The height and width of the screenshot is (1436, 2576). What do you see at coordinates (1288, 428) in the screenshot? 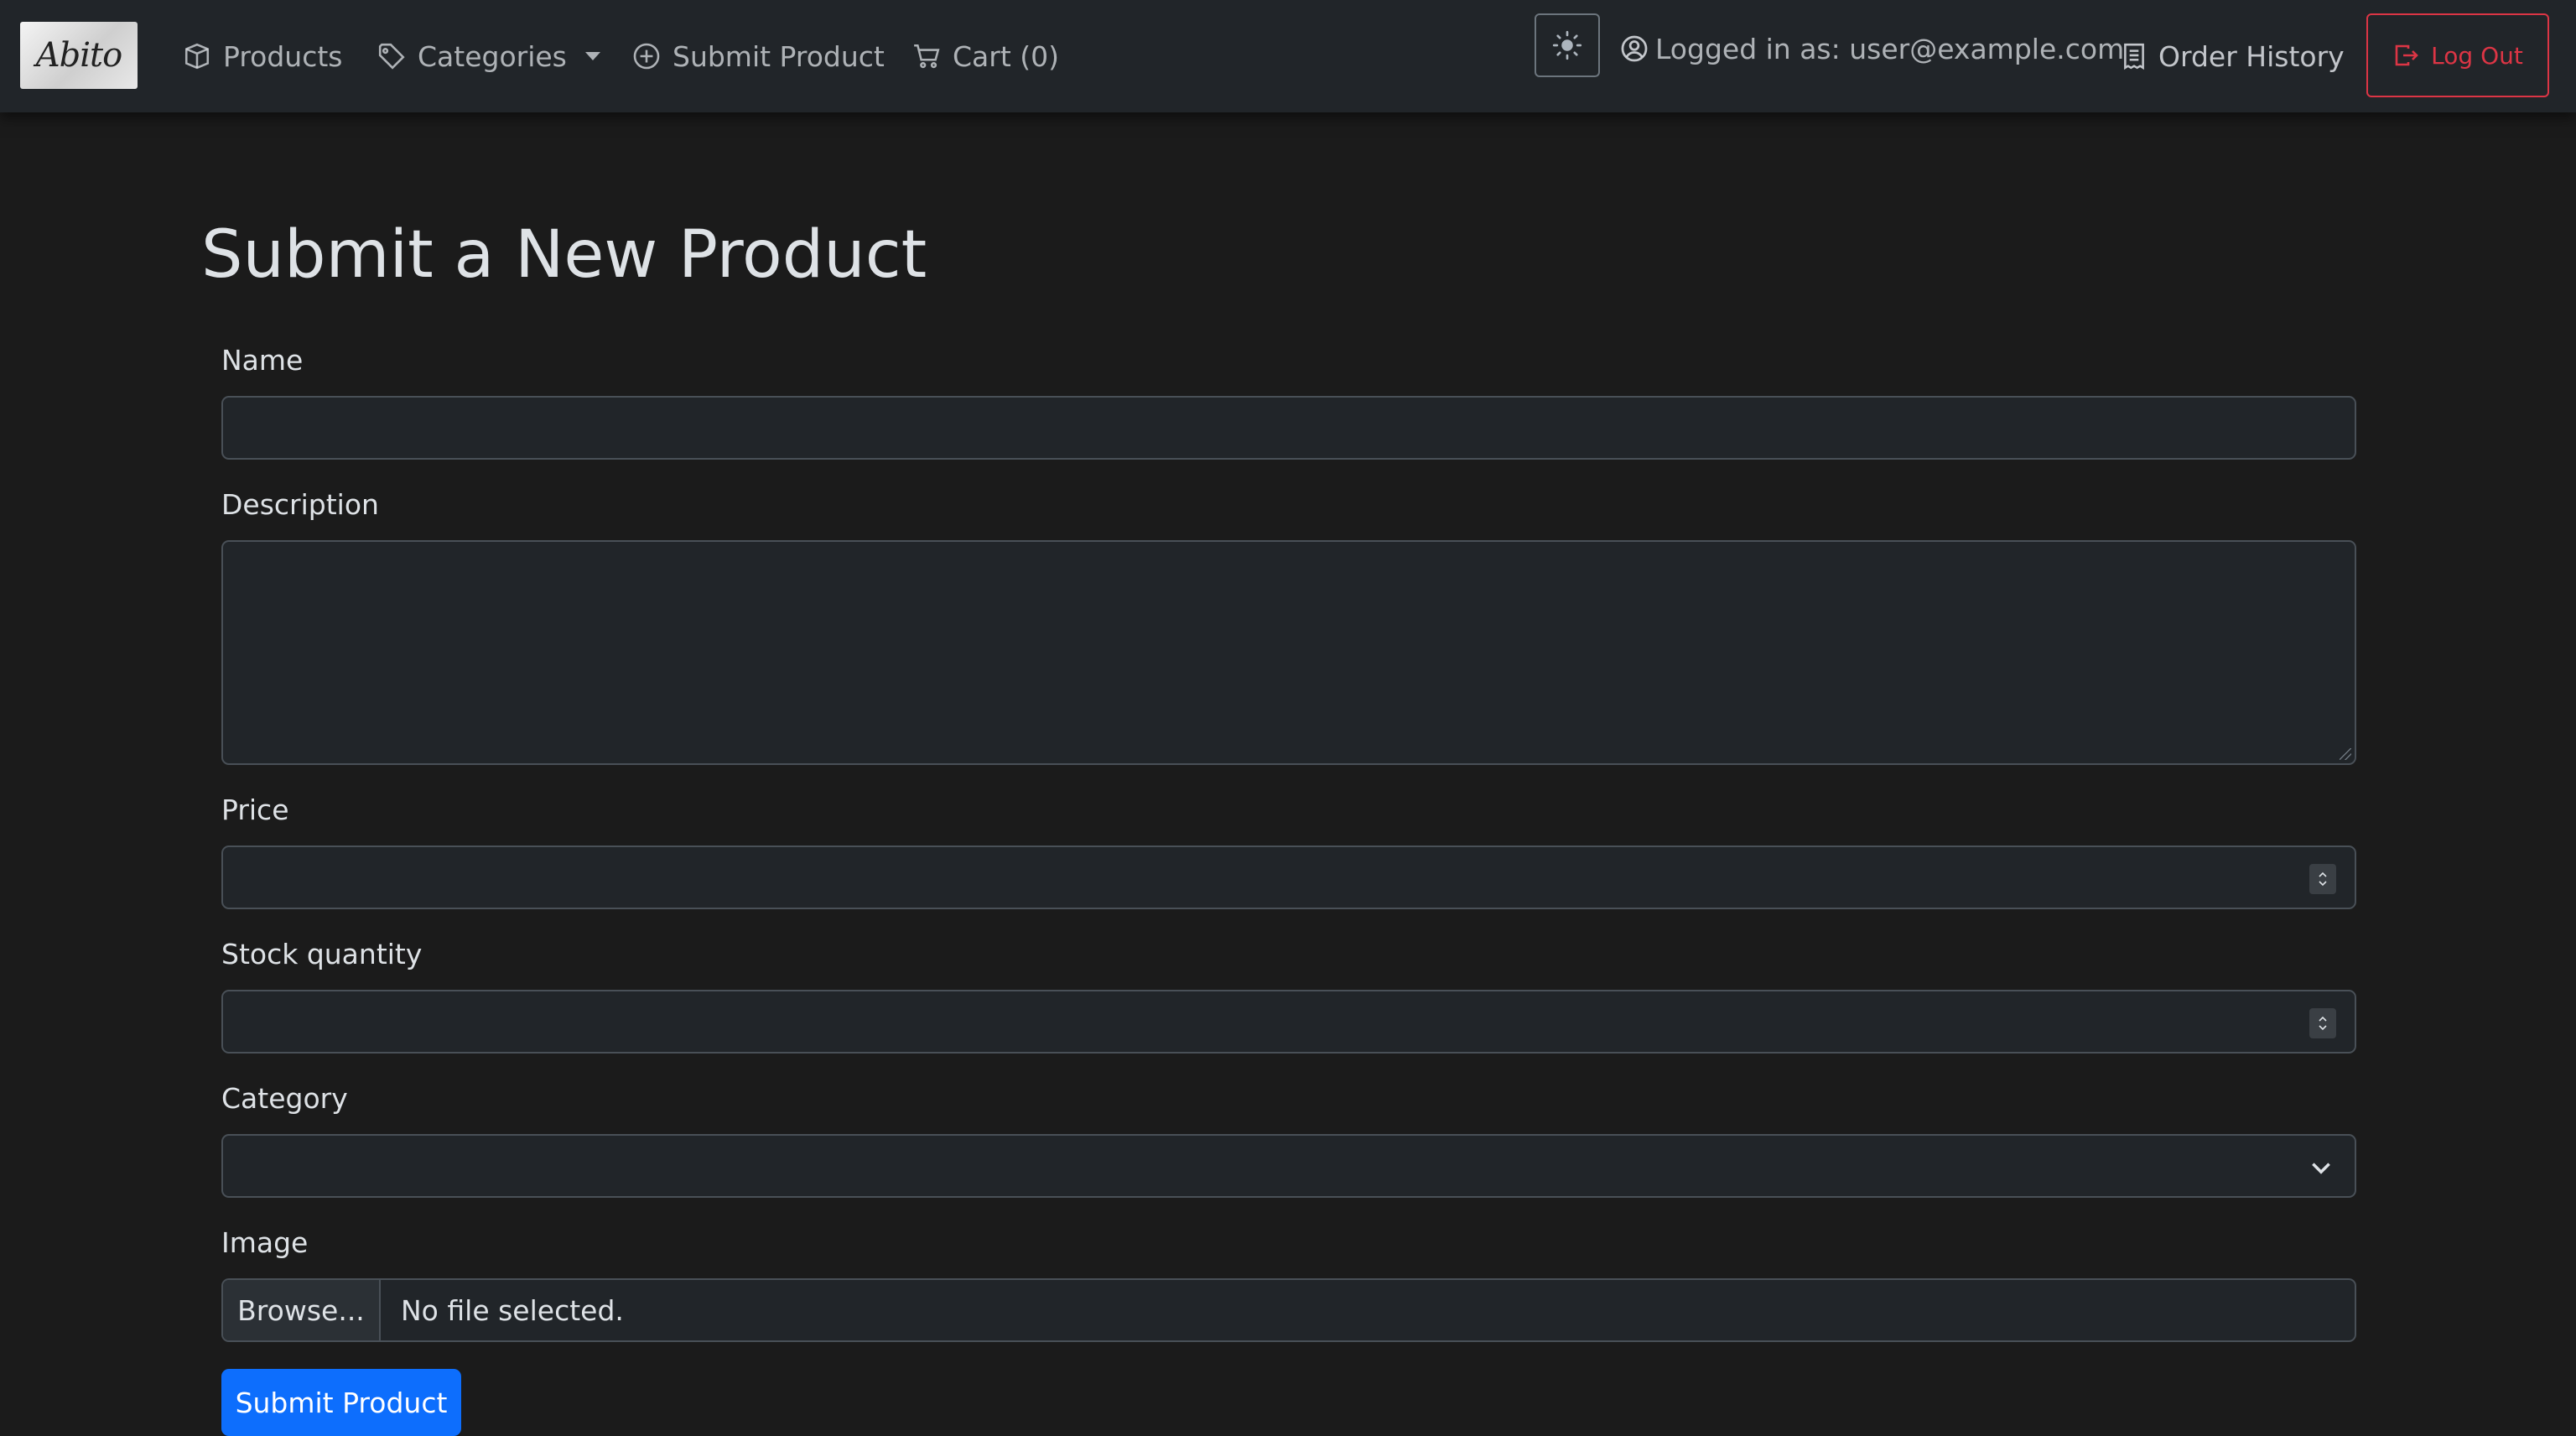
I see `name-input` at bounding box center [1288, 428].